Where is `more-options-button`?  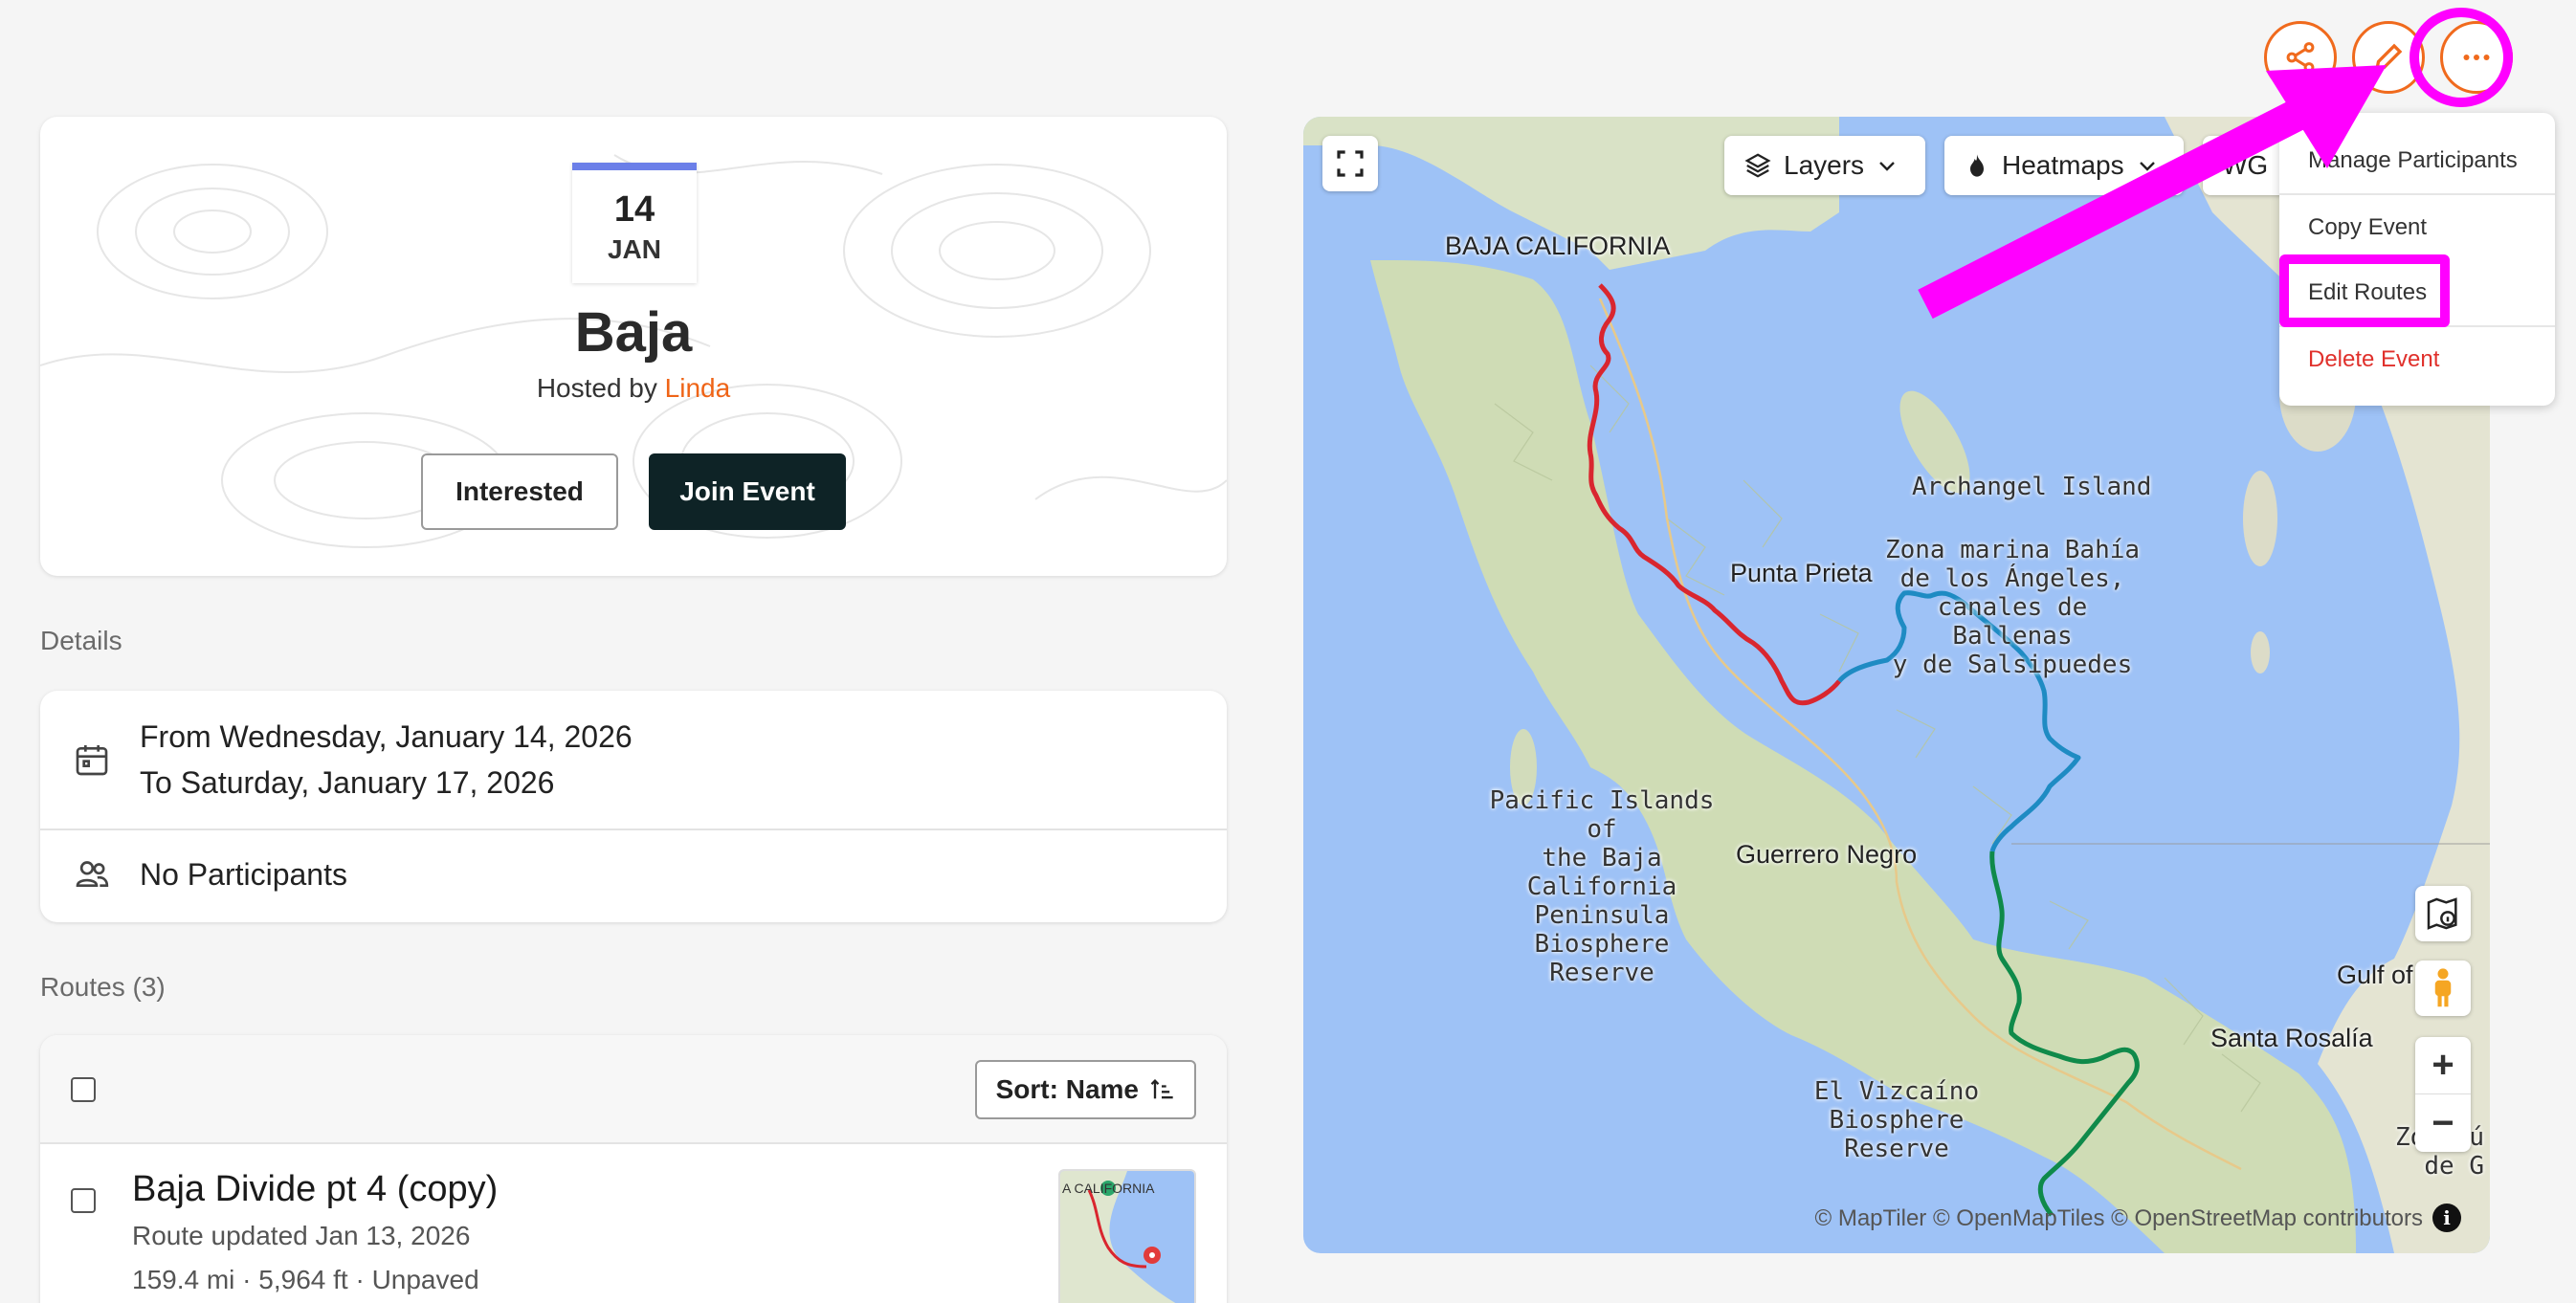 more-options-button is located at coordinates (2476, 57).